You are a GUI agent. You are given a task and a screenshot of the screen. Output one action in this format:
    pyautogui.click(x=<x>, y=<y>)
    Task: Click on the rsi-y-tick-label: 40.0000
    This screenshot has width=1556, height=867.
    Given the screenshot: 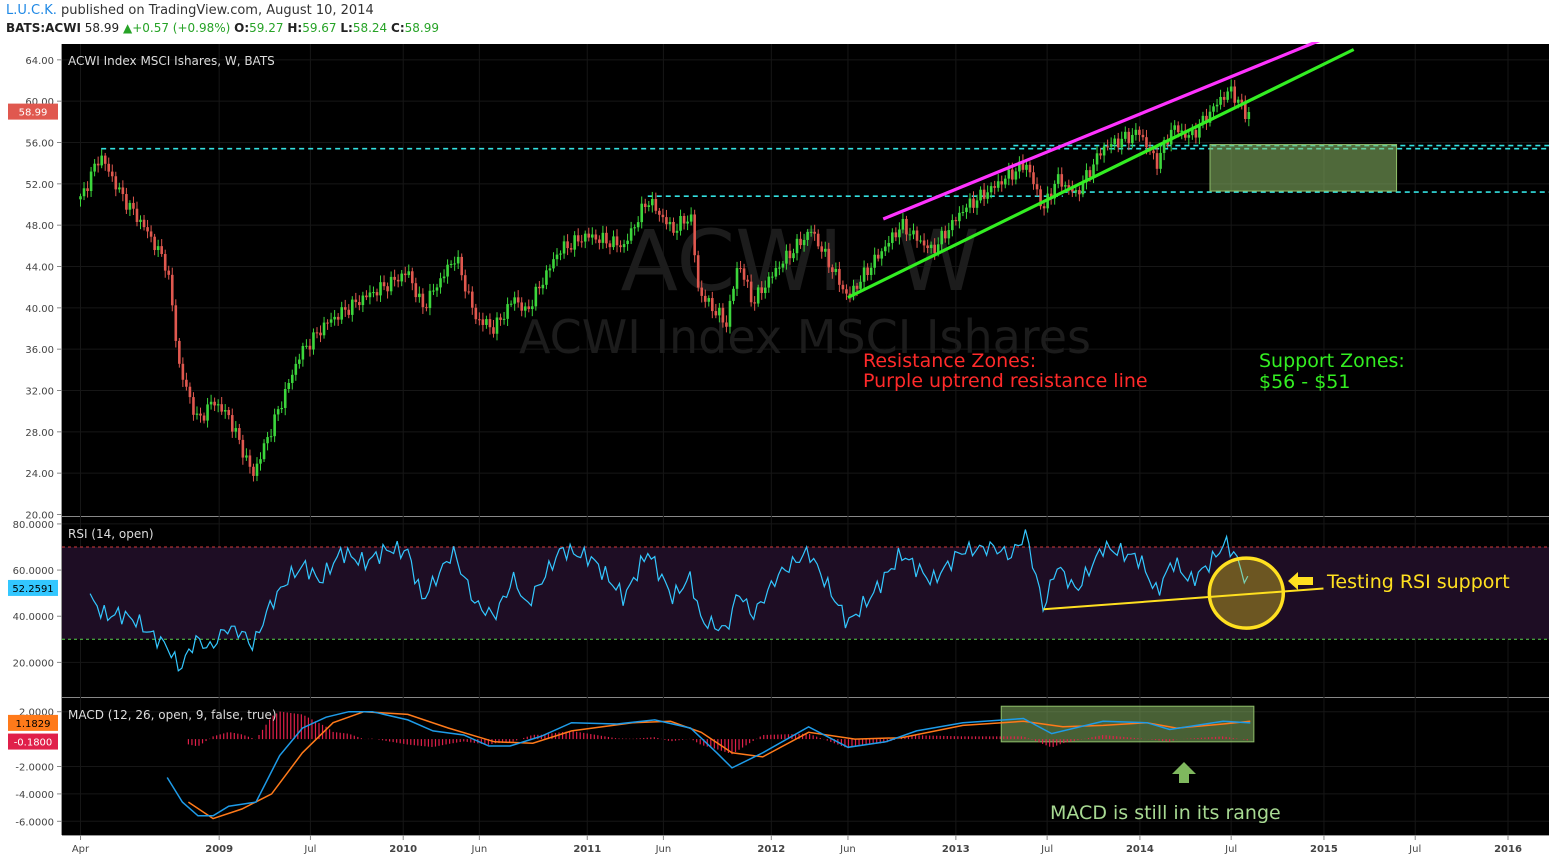 What is the action you would take?
    pyautogui.click(x=33, y=617)
    